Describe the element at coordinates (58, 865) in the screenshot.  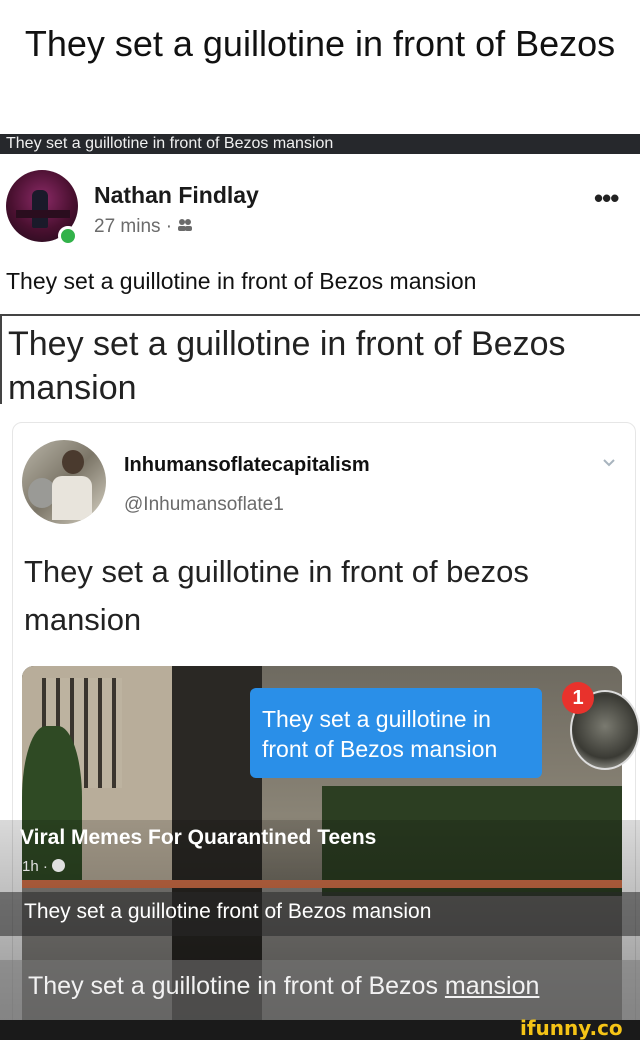
I see `globe-icon` at that location.